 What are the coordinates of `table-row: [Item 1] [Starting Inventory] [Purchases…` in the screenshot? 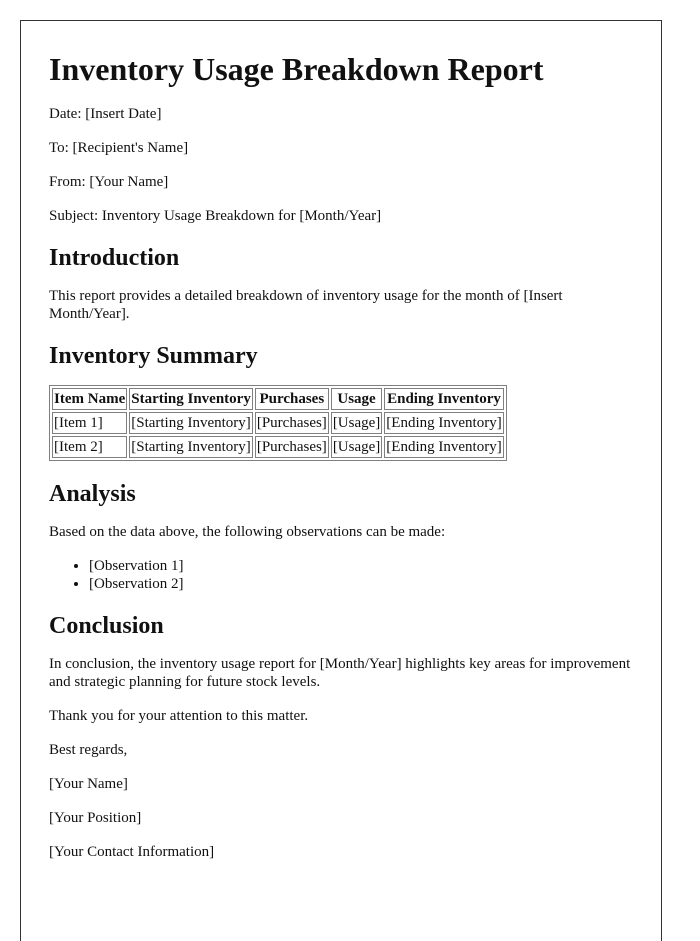 It's located at (278, 423).